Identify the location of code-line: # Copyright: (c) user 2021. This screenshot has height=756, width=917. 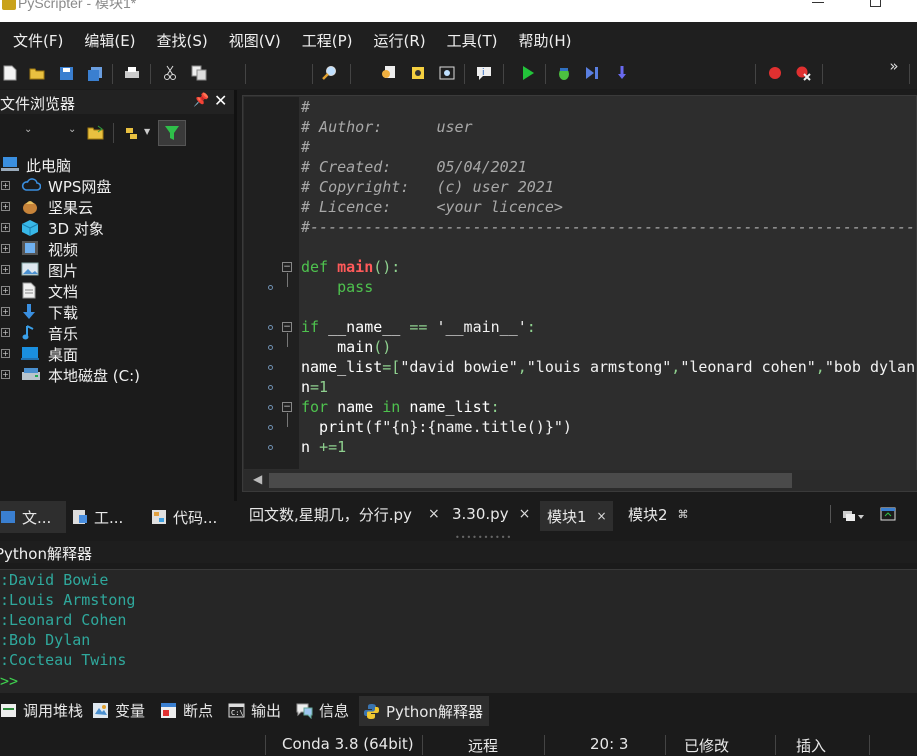
(427, 187).